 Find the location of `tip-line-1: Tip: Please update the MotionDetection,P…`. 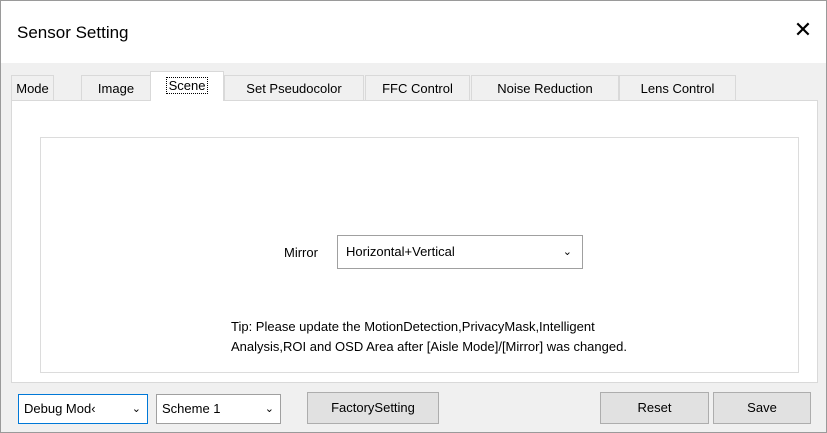

tip-line-1: Tip: Please update the MotionDetection,P… is located at coordinates (413, 326).